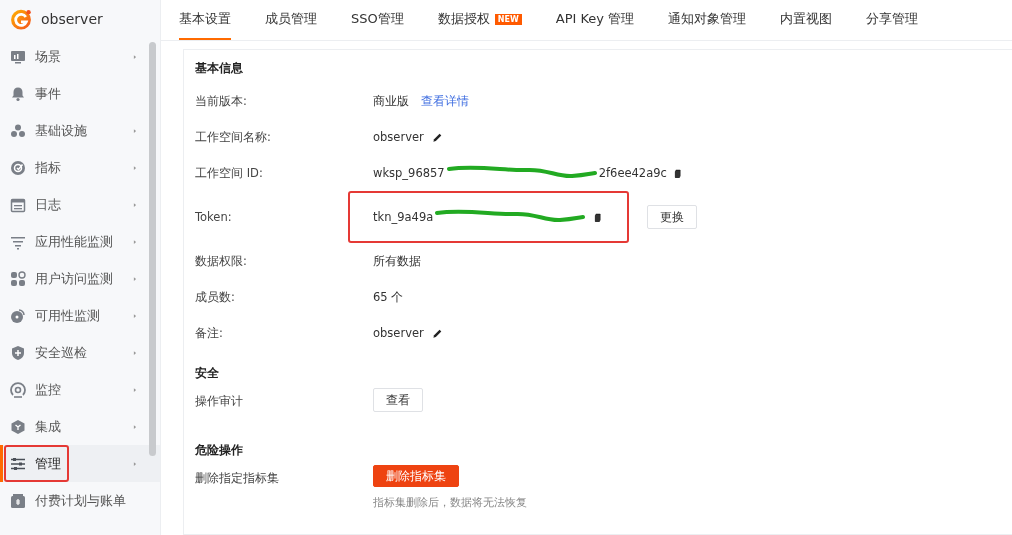  I want to click on replace-button: 更换, so click(672, 217).